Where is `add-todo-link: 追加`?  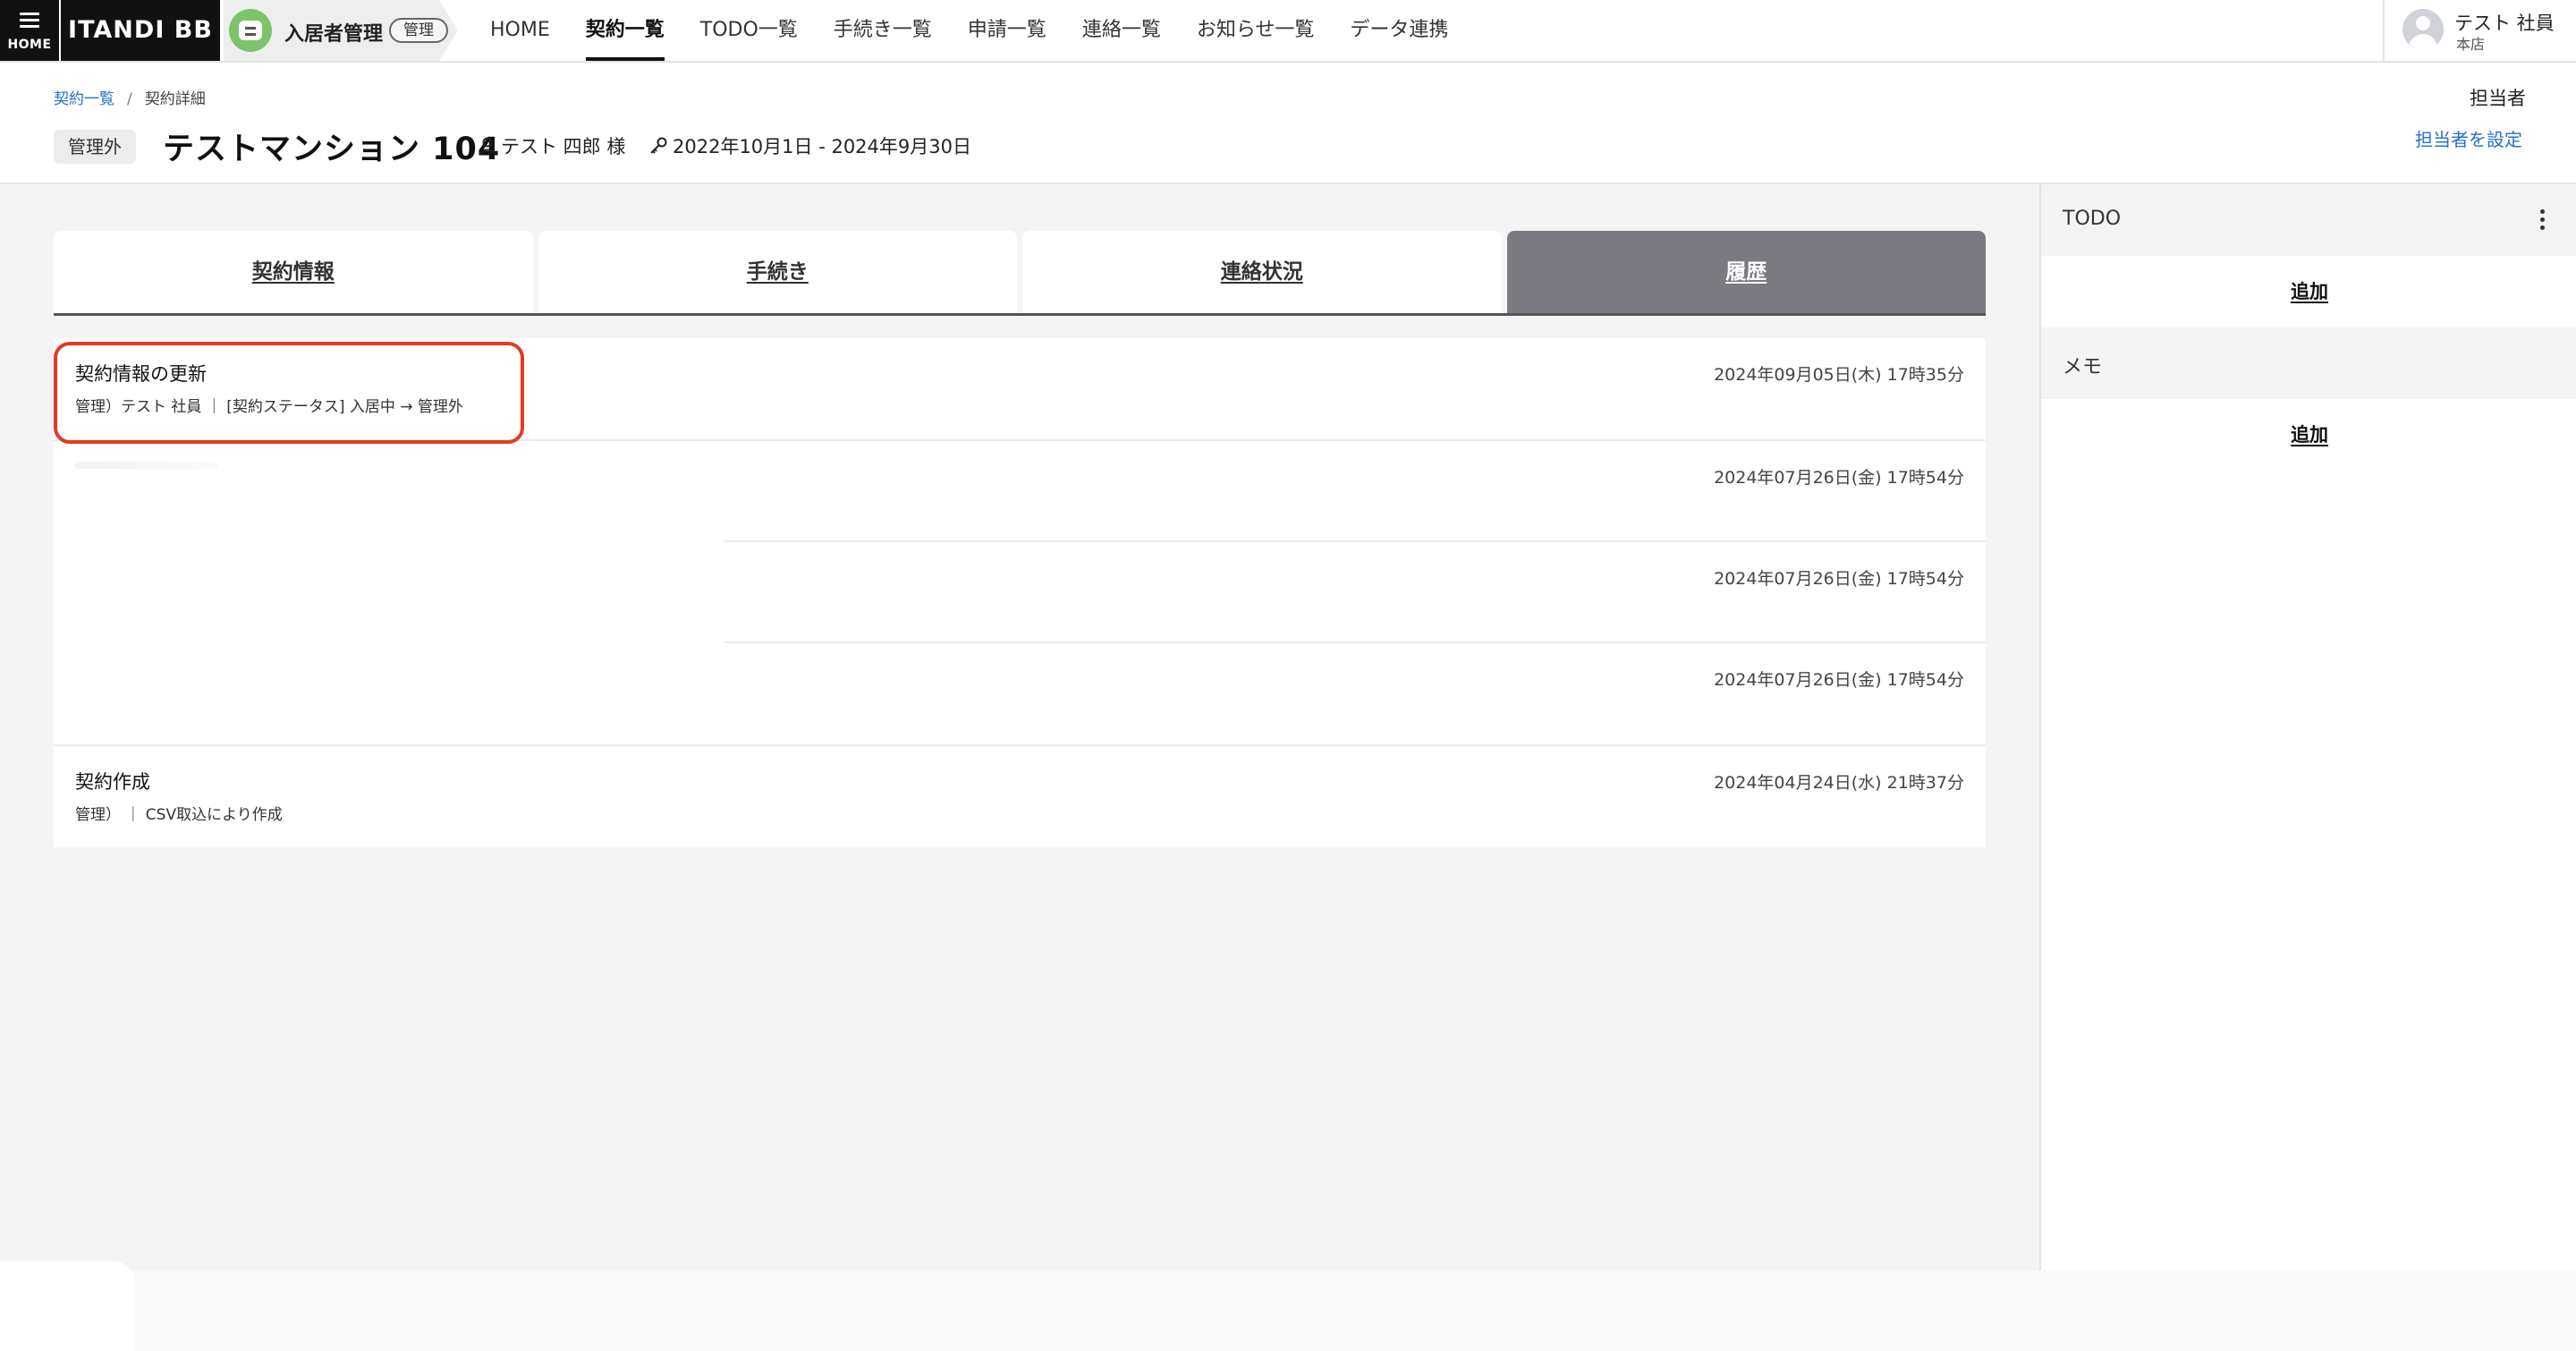
add-todo-link: 追加 is located at coordinates (2308, 290).